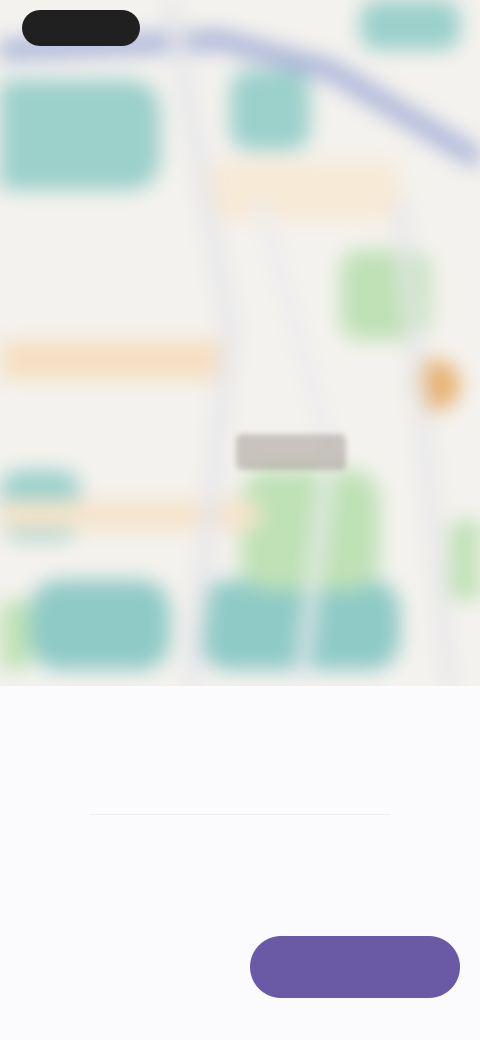  Describe the element at coordinates (128, 969) in the screenshot. I see `secondary-button` at that location.